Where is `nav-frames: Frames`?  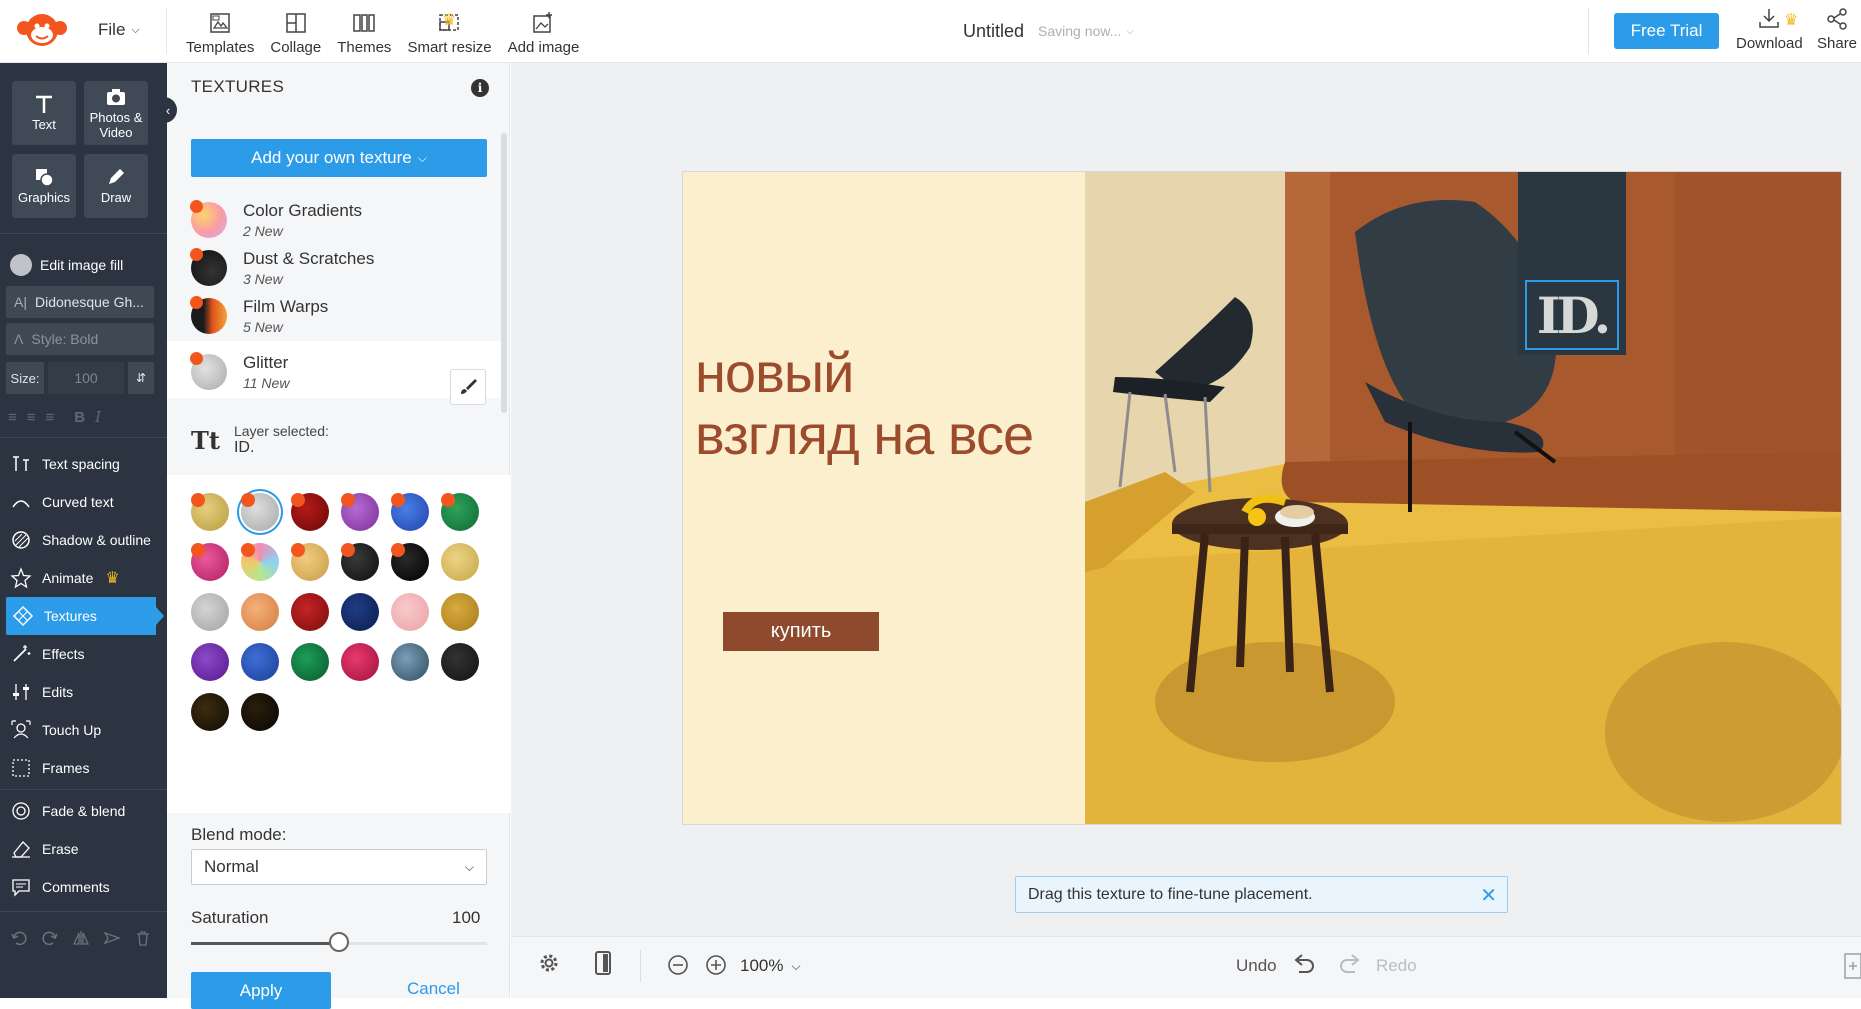
nav-frames: Frames is located at coordinates (83, 768).